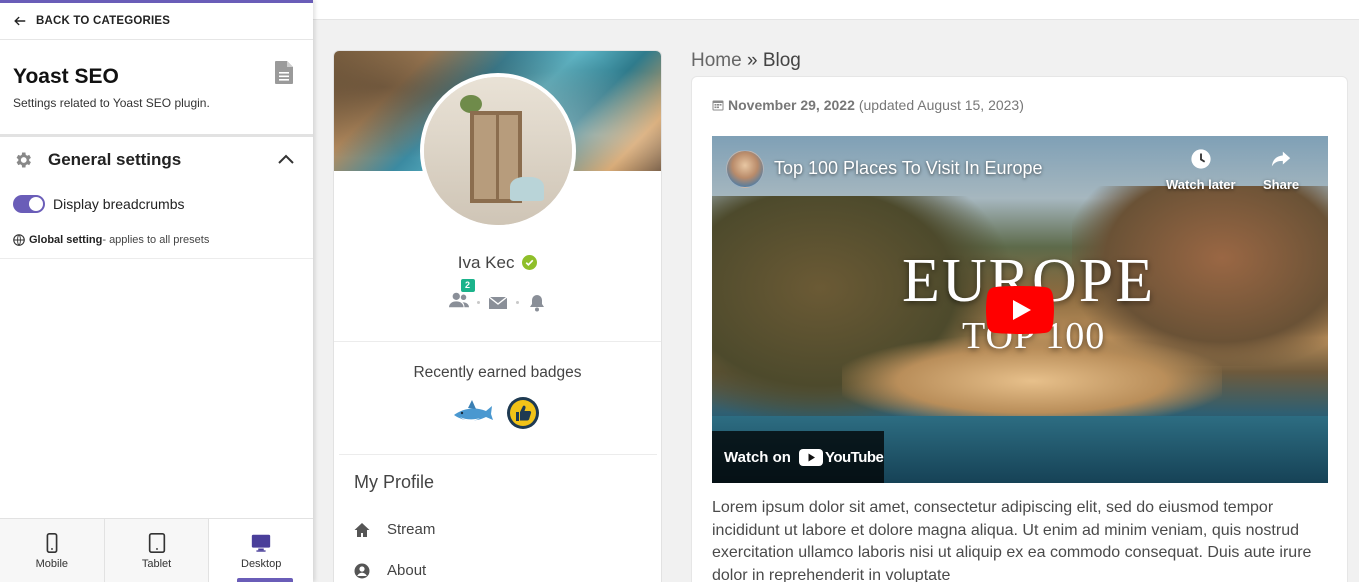 This screenshot has height=582, width=1359. What do you see at coordinates (530, 262) in the screenshot?
I see `verified-icon` at bounding box center [530, 262].